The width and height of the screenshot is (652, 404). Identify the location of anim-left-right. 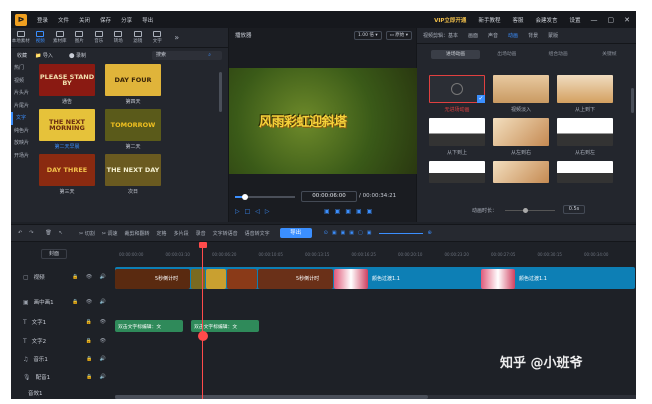
(521, 132).